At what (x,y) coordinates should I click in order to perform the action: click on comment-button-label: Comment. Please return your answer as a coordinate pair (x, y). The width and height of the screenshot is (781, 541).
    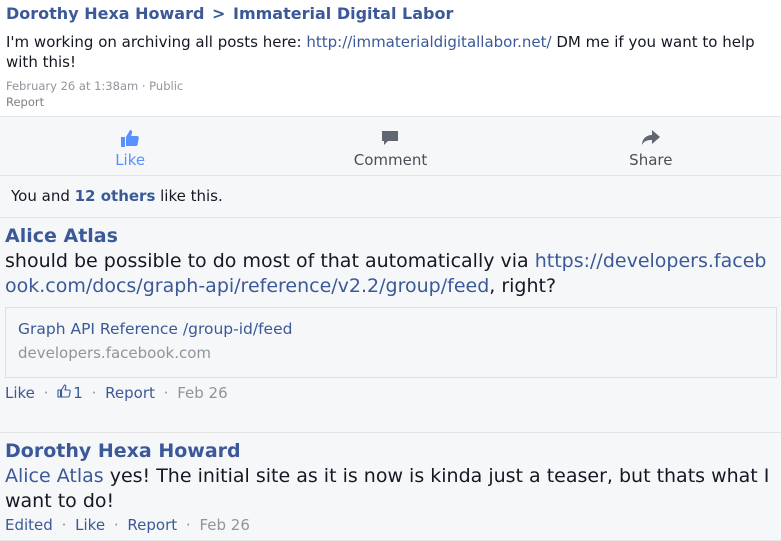
    Looking at the image, I should click on (390, 159).